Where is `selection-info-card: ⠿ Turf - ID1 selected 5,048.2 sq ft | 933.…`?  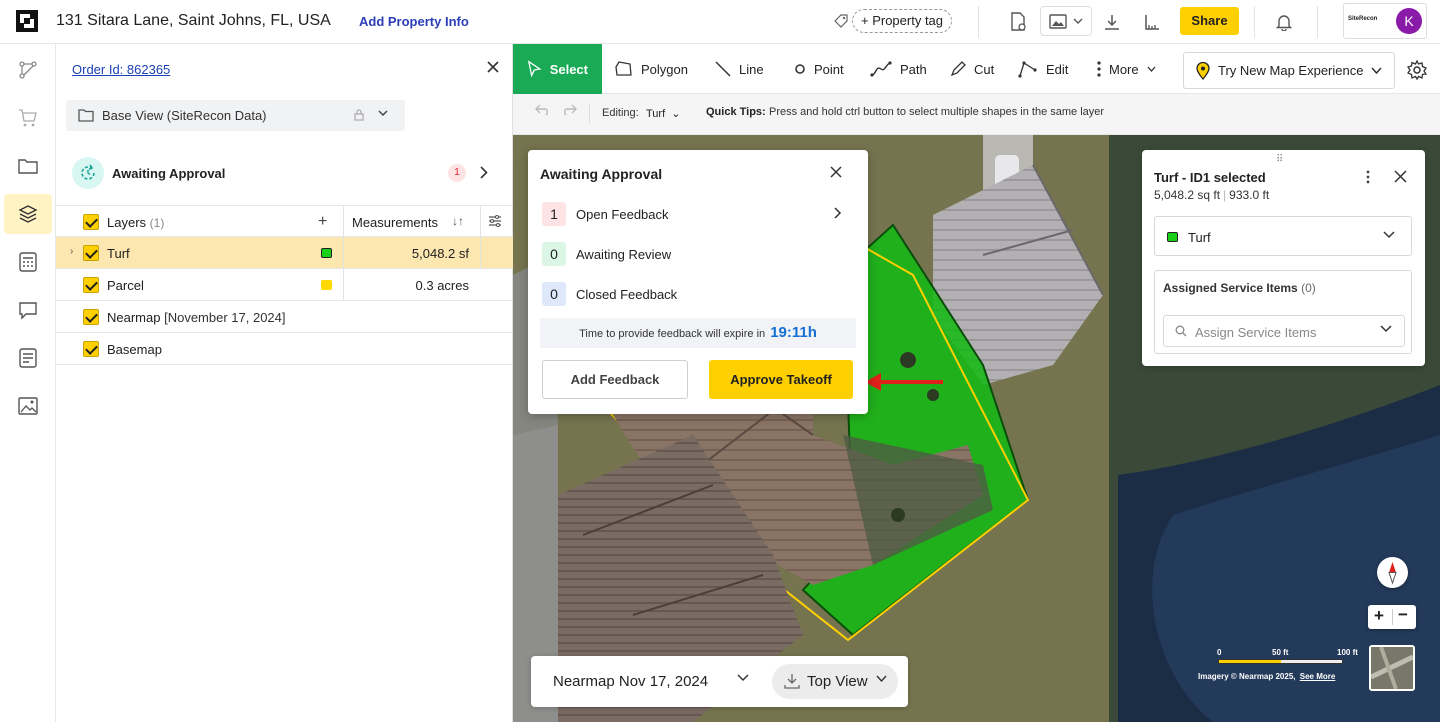
selection-info-card: ⠿ Turf - ID1 selected 5,048.2 sq ft | 933.… is located at coordinates (1283, 258).